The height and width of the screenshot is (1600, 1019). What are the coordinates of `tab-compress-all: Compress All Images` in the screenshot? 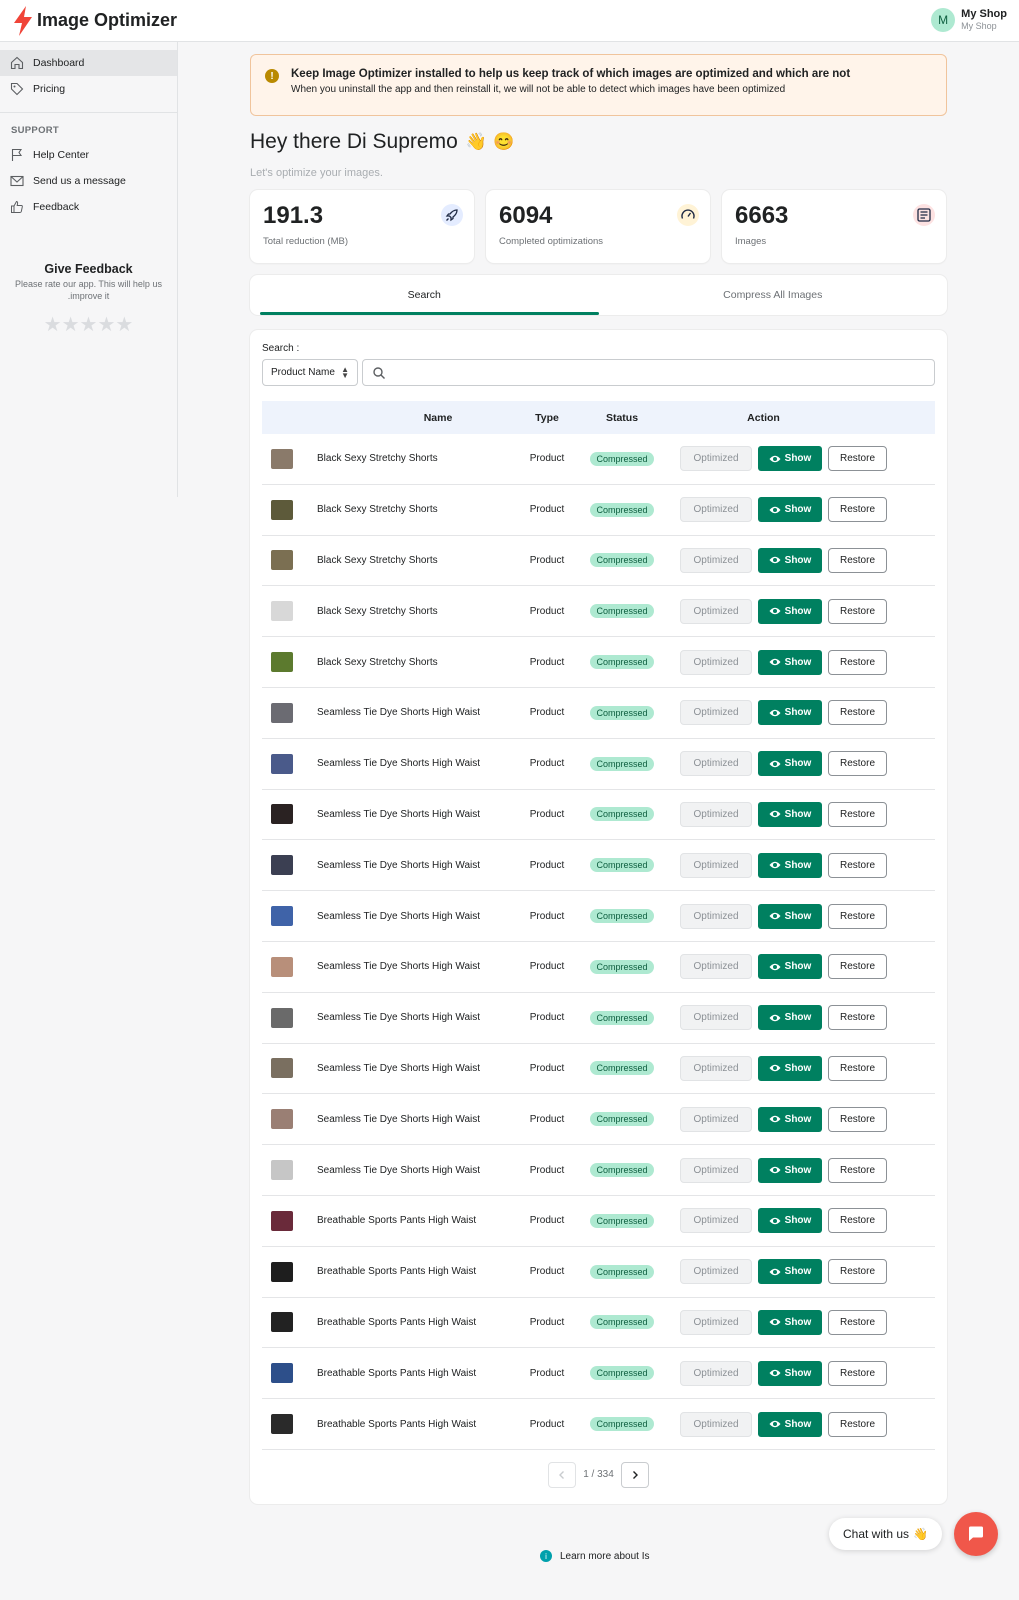 It's located at (773, 295).